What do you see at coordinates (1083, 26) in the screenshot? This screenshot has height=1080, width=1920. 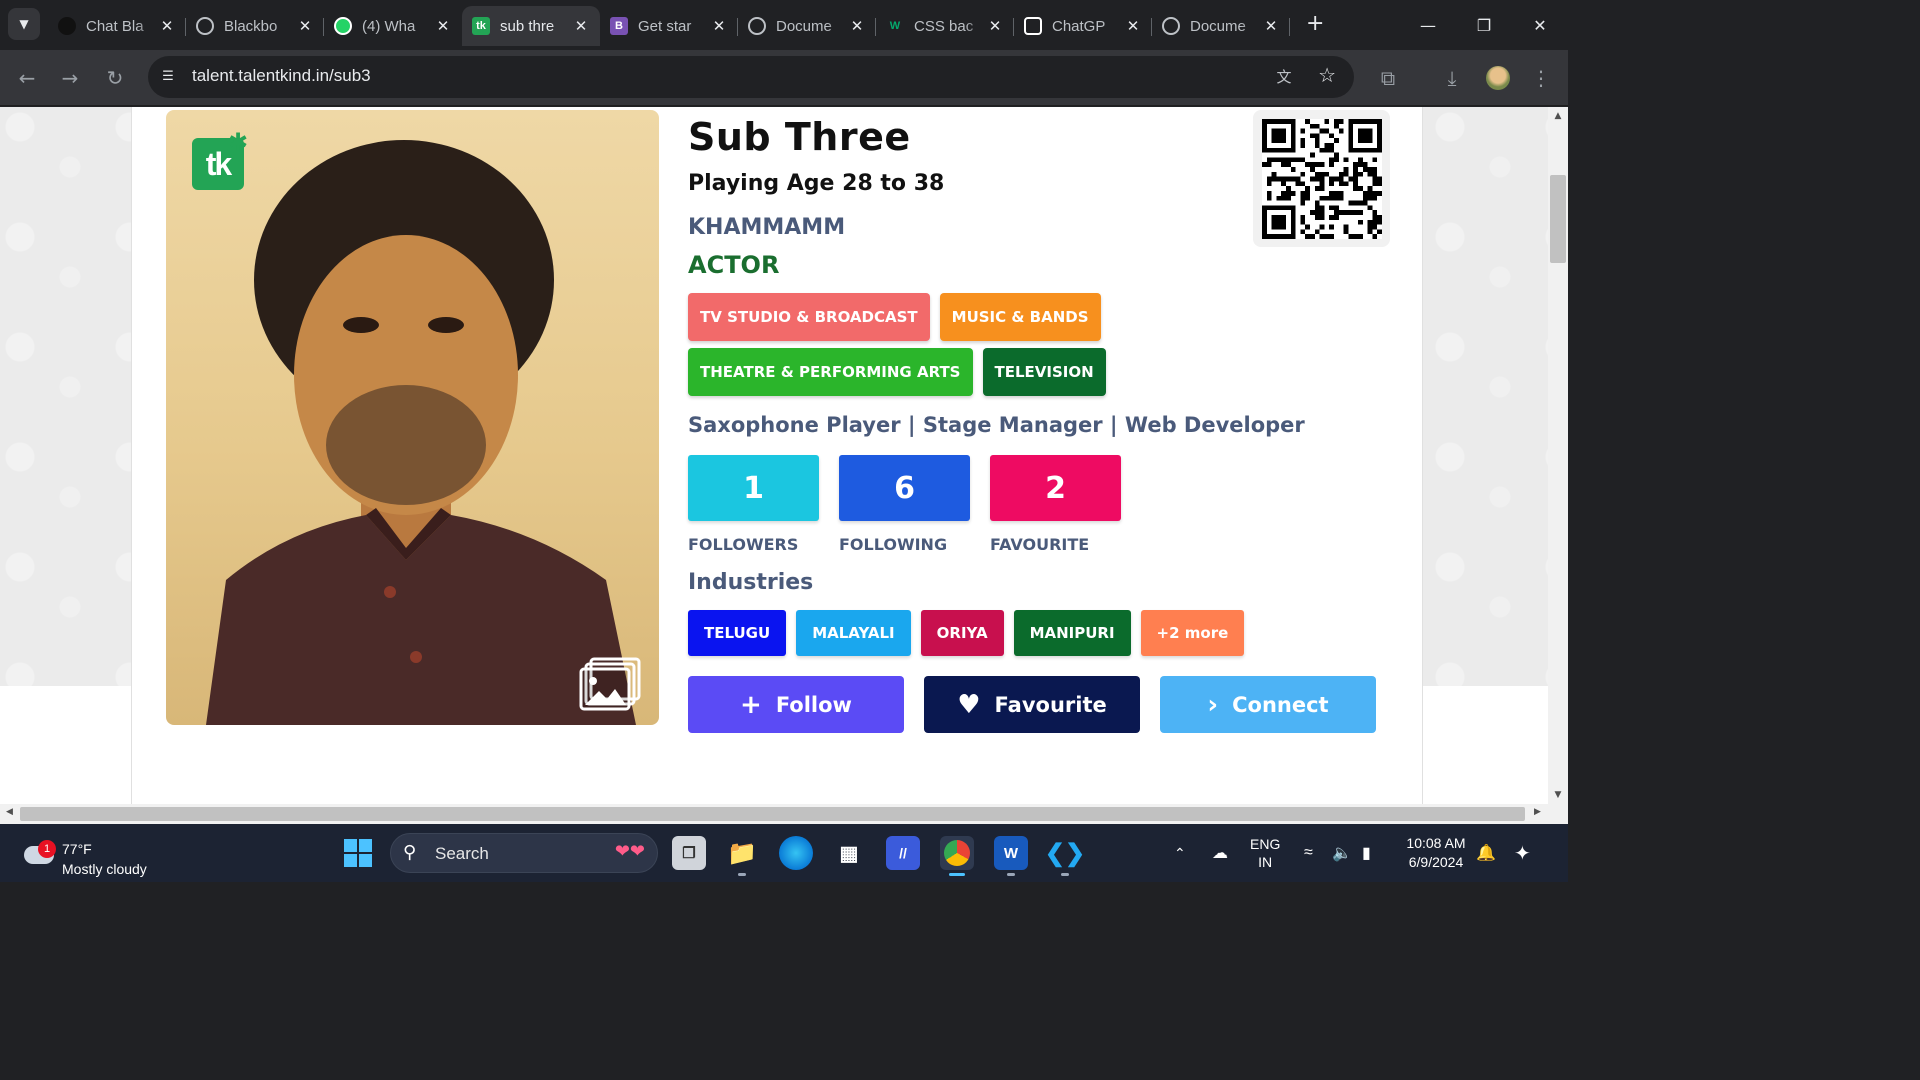 I see `browser-tab: ChatGP ✕` at bounding box center [1083, 26].